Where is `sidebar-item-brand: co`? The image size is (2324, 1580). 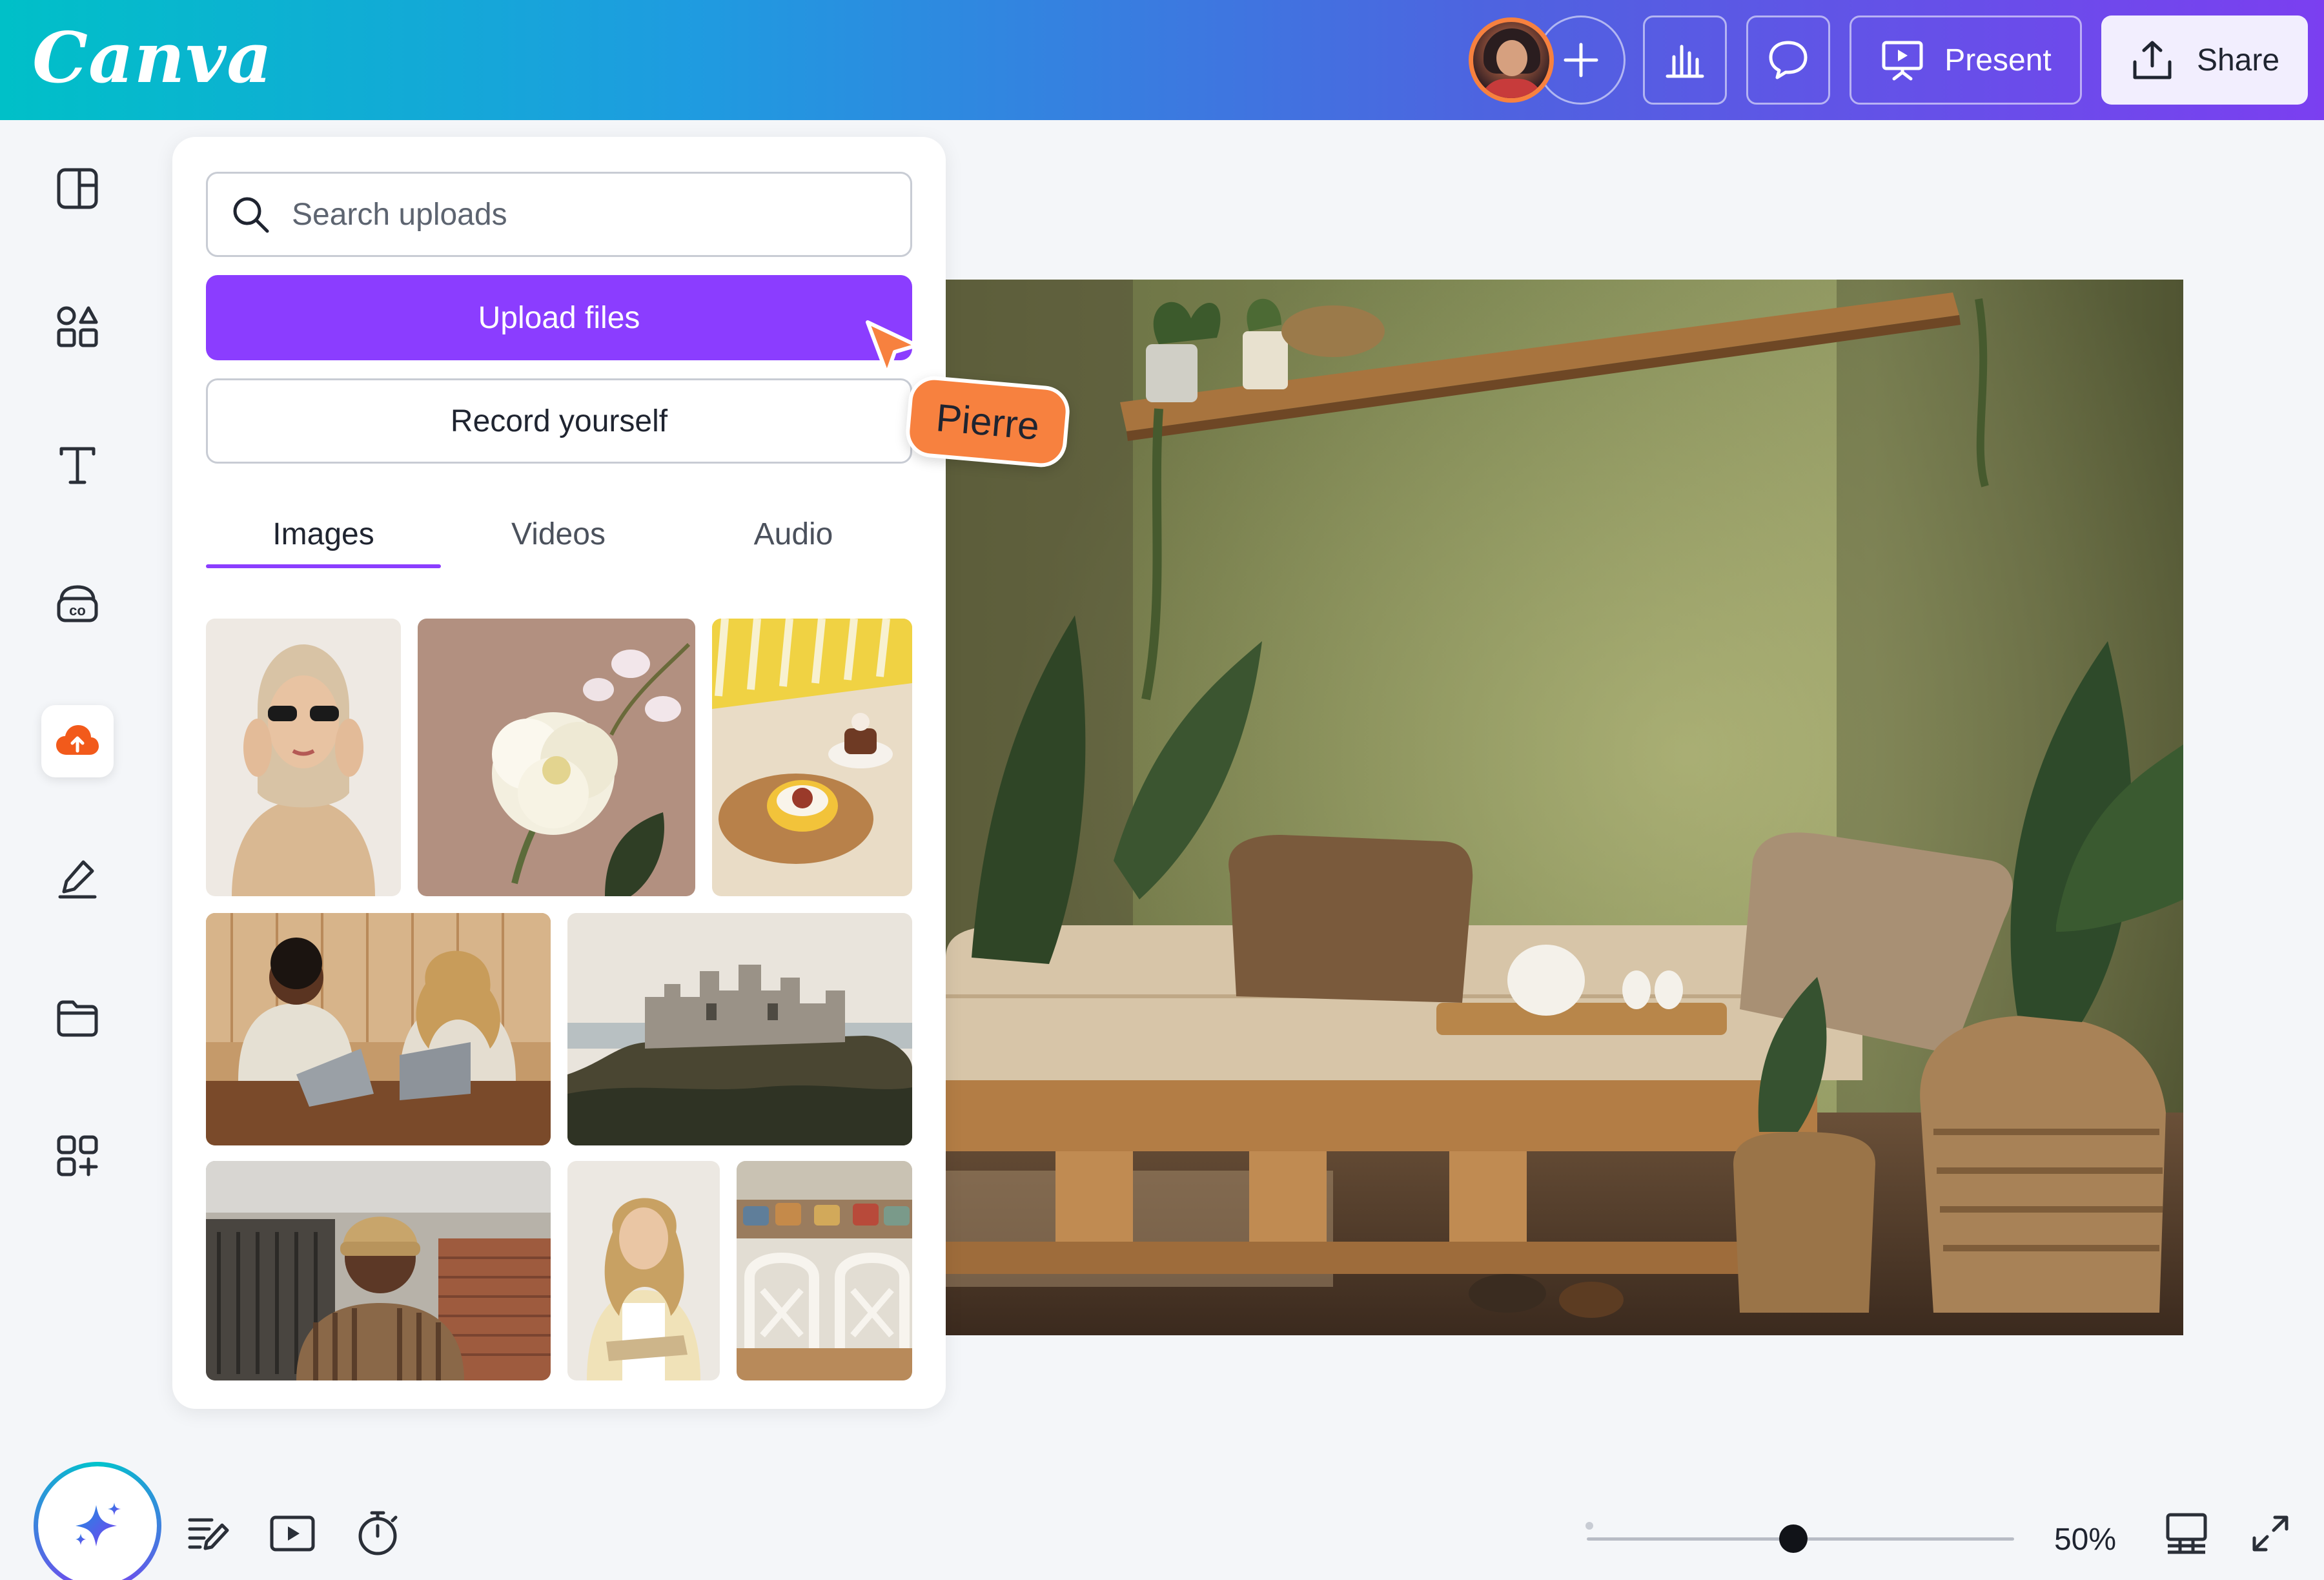 sidebar-item-brand: co is located at coordinates (77, 603).